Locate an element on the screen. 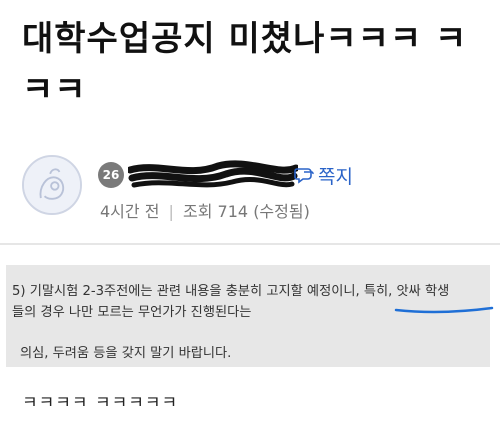  avatar is located at coordinates (52, 185).